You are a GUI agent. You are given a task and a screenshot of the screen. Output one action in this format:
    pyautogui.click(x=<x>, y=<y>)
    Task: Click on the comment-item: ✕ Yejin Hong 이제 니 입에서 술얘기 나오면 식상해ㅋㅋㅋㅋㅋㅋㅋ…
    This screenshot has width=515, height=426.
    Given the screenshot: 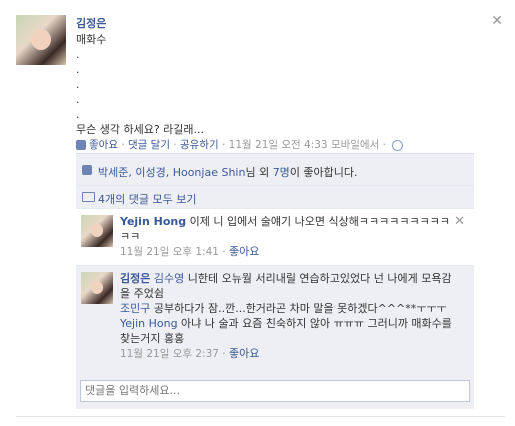 What is the action you would take?
    pyautogui.click(x=275, y=236)
    